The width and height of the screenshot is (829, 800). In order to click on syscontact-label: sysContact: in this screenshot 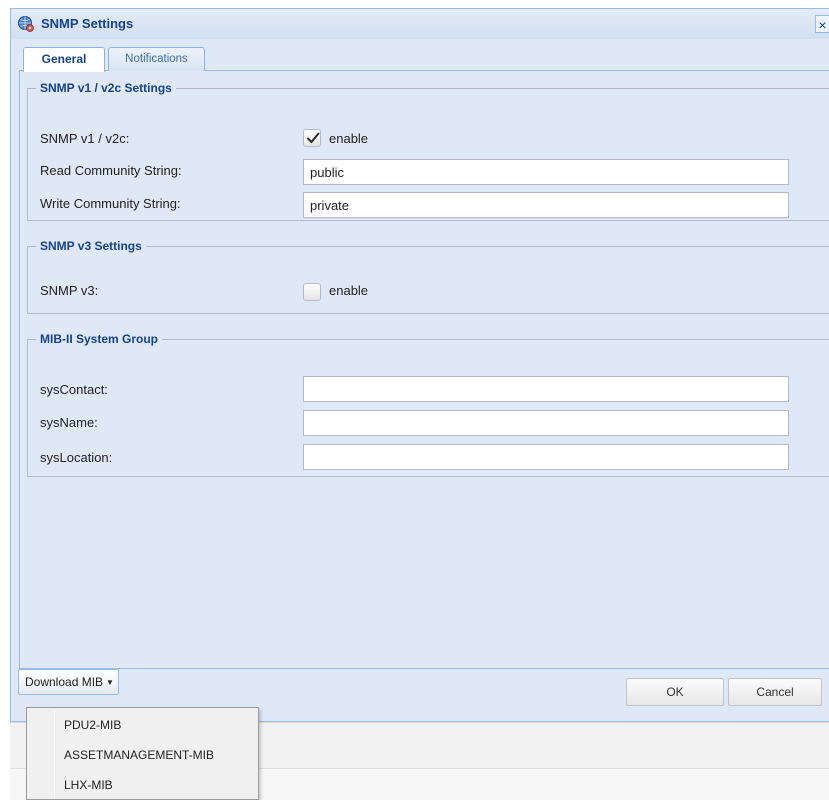, I will do `click(74, 389)`.